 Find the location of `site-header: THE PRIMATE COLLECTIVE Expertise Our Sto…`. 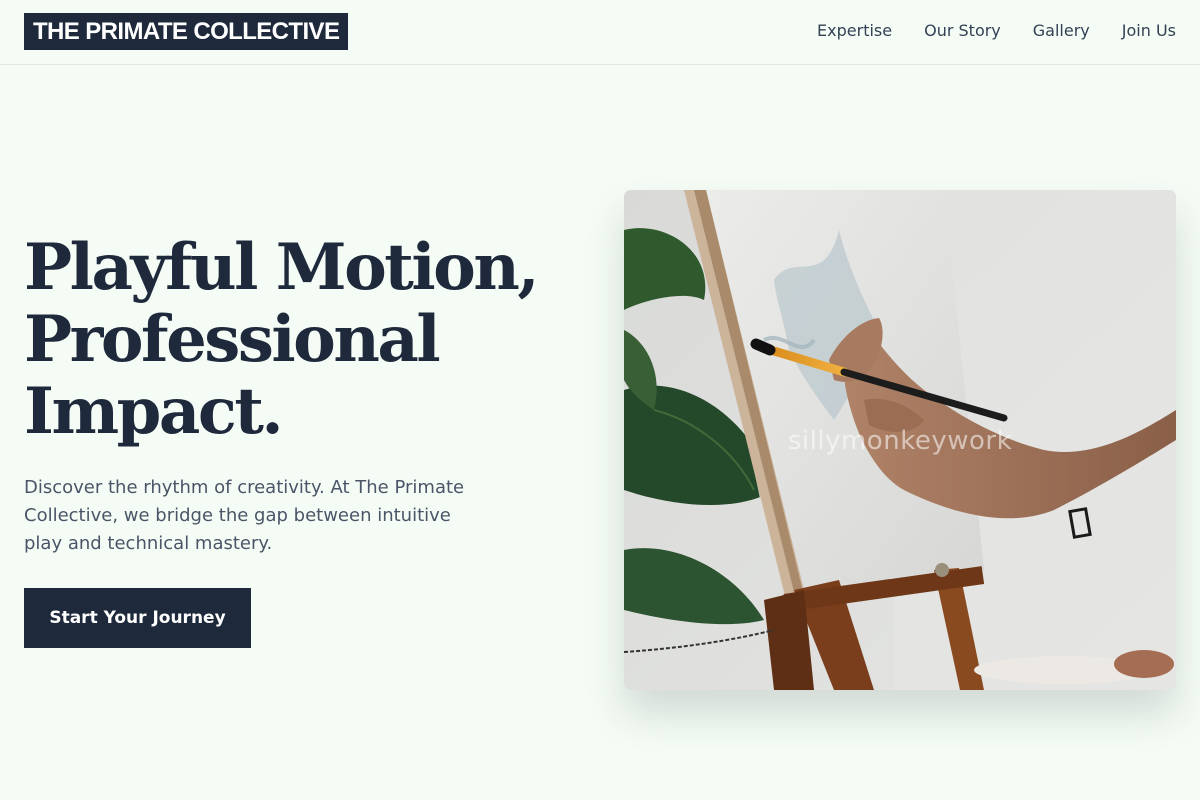

site-header: THE PRIMATE COLLECTIVE Expertise Our Sto… is located at coordinates (600, 32).